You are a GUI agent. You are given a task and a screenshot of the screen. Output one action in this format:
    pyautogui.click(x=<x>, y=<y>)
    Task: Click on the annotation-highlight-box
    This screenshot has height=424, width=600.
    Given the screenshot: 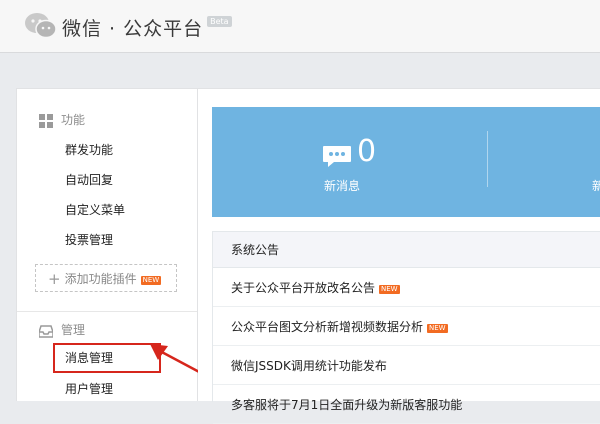 What is the action you would take?
    pyautogui.click(x=107, y=358)
    